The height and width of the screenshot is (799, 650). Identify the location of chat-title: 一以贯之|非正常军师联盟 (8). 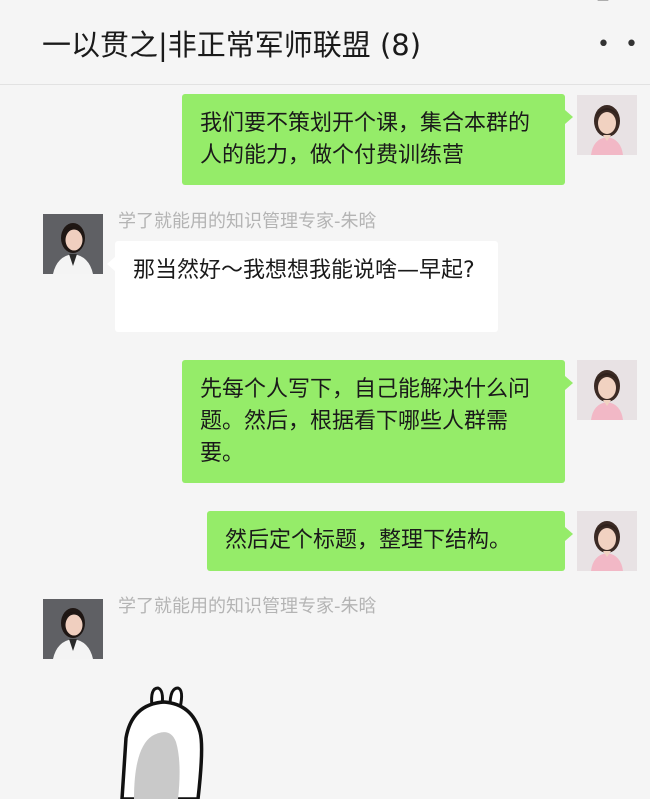
(232, 45).